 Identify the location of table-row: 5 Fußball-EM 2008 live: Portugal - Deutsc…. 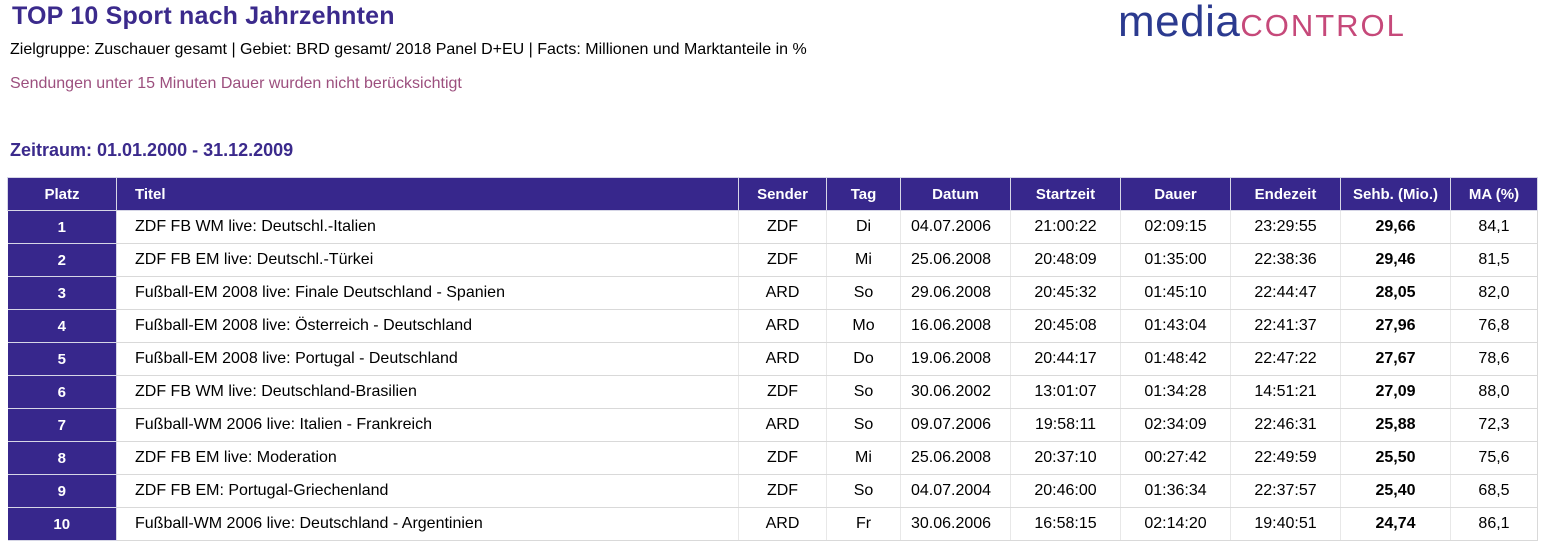
(772, 359).